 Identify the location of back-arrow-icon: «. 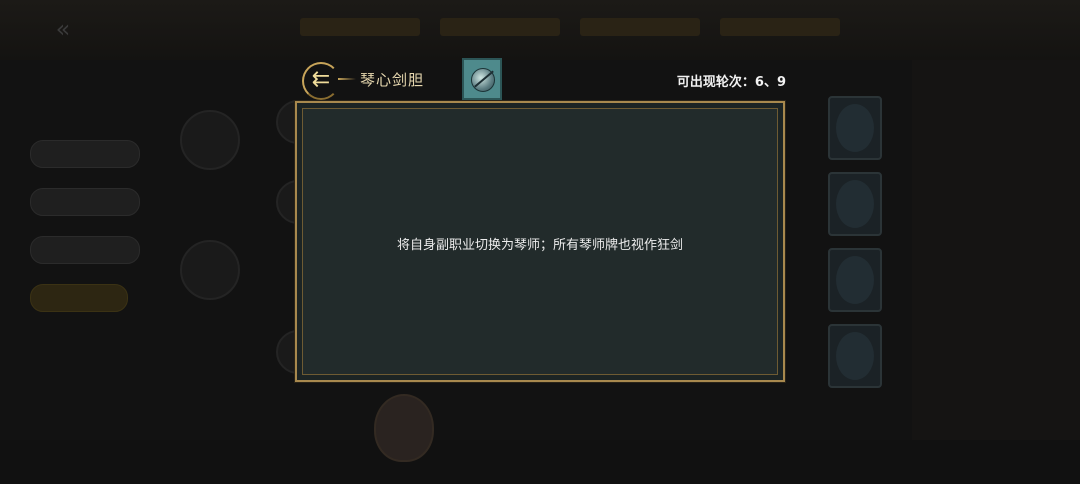
(63, 29).